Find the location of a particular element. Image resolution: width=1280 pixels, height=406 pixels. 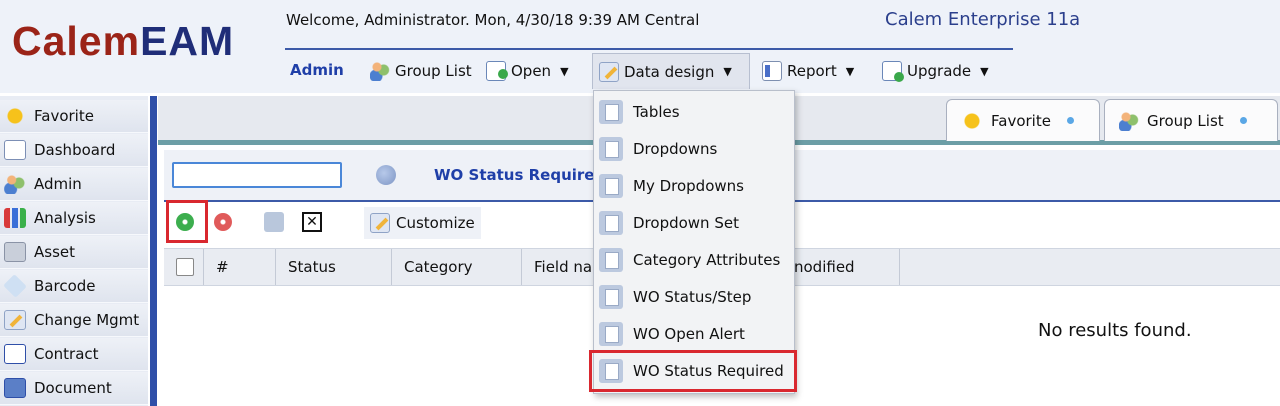

sidebar-item-label: Analysis is located at coordinates (65, 218).